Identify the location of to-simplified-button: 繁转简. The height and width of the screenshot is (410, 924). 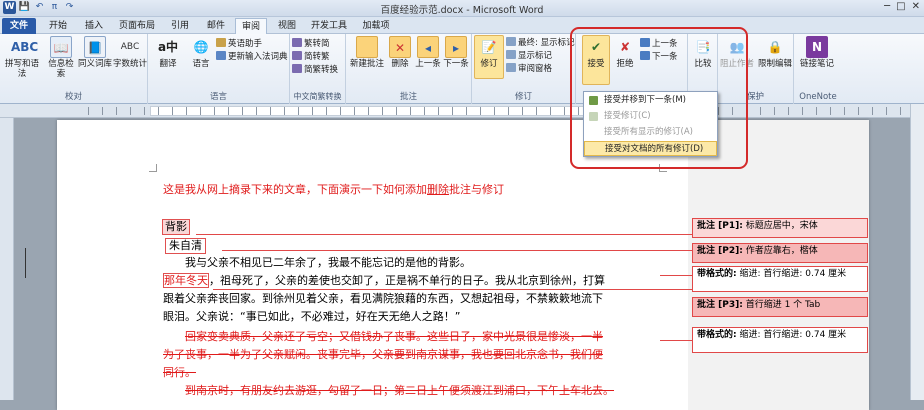
(311, 44).